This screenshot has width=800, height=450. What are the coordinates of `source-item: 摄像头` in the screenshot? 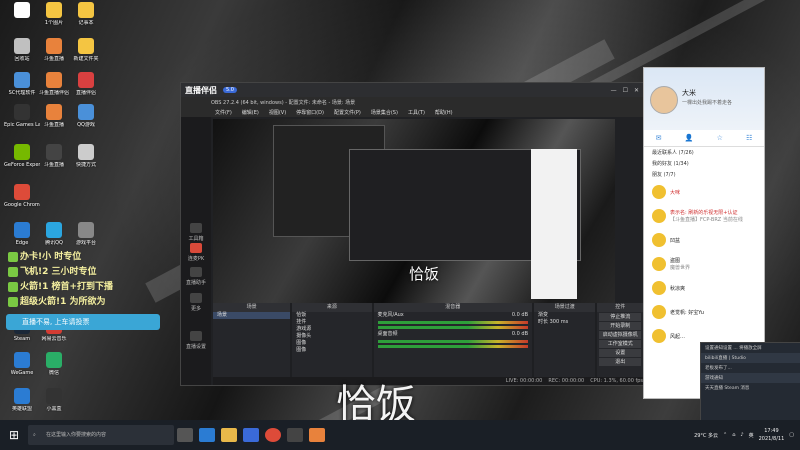 It's located at (331, 336).